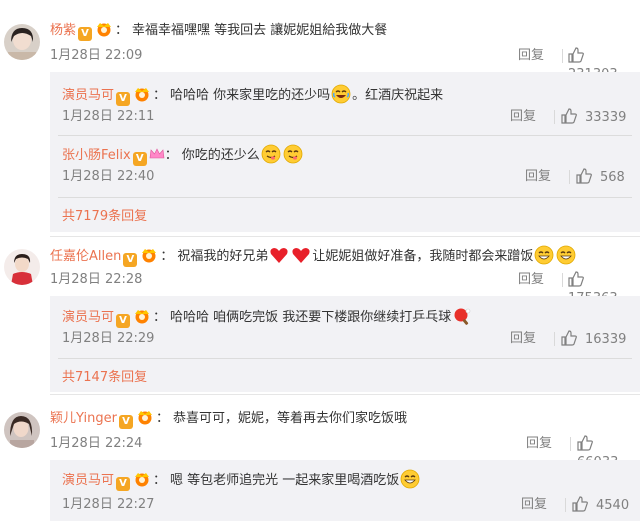 The height and width of the screenshot is (521, 640). Describe the element at coordinates (108, 116) in the screenshot. I see `timestamp: 1月28日 22:11` at that location.